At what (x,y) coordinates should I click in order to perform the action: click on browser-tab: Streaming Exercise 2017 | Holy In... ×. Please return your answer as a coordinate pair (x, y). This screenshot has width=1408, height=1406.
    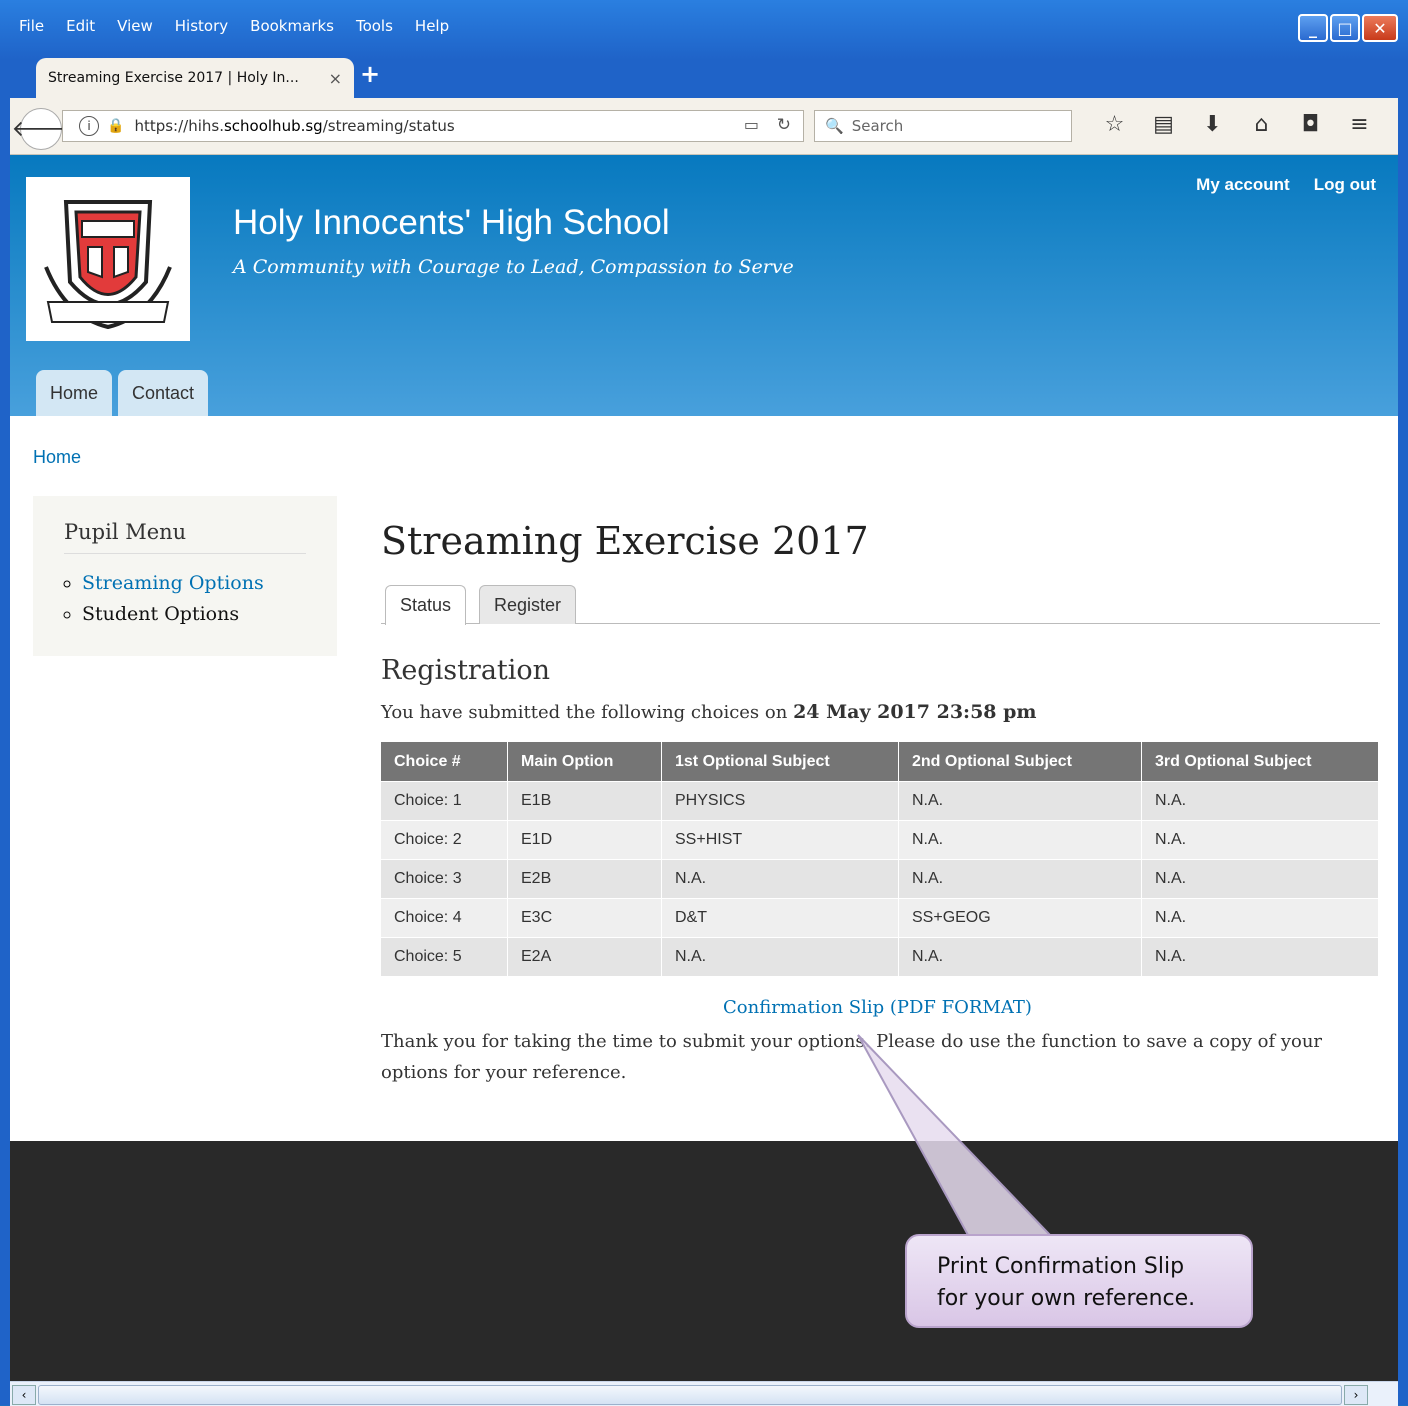
    Looking at the image, I should click on (195, 78).